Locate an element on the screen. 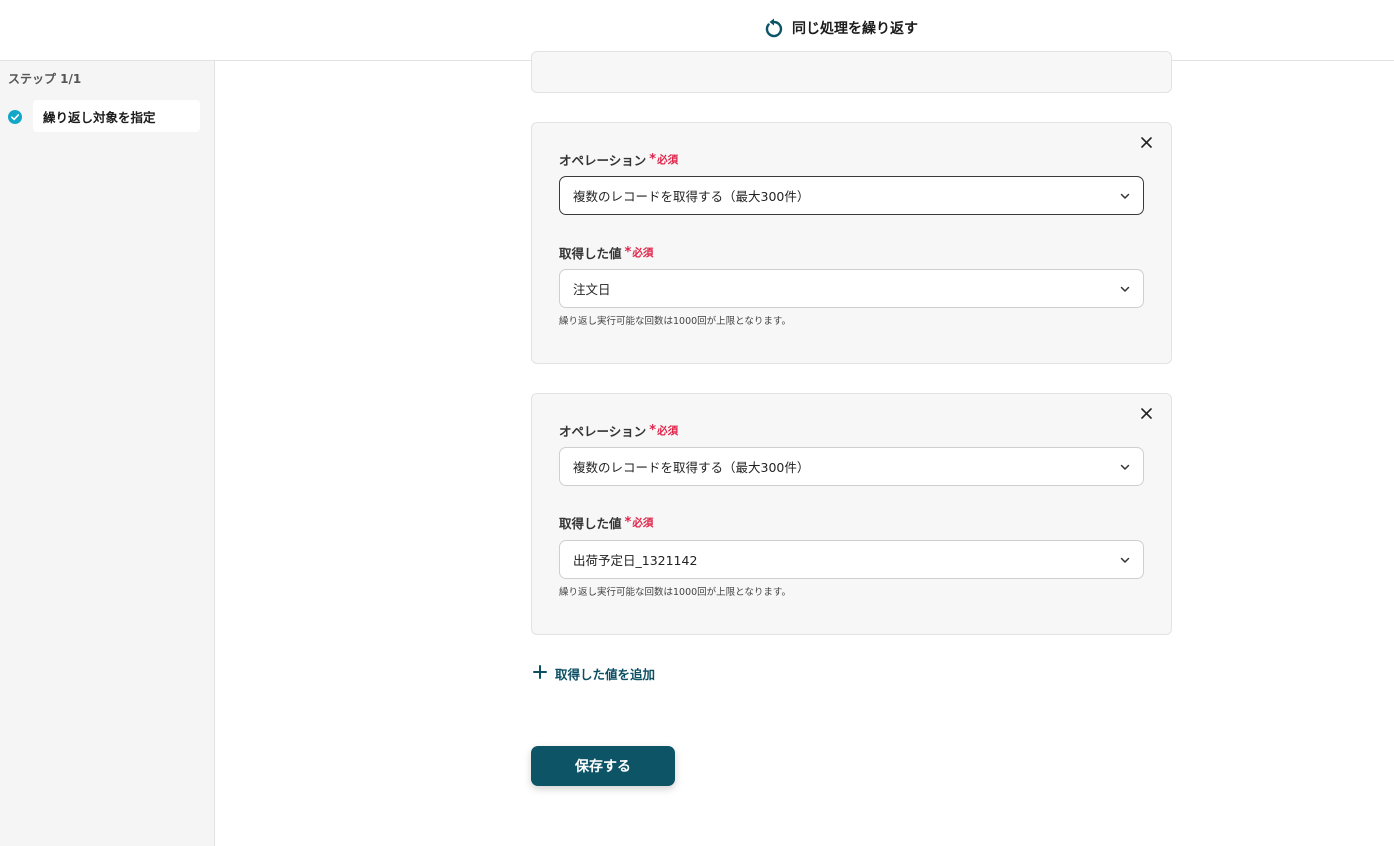 The height and width of the screenshot is (846, 1394). add-value-button: 取得した値を追加 is located at coordinates (594, 673).